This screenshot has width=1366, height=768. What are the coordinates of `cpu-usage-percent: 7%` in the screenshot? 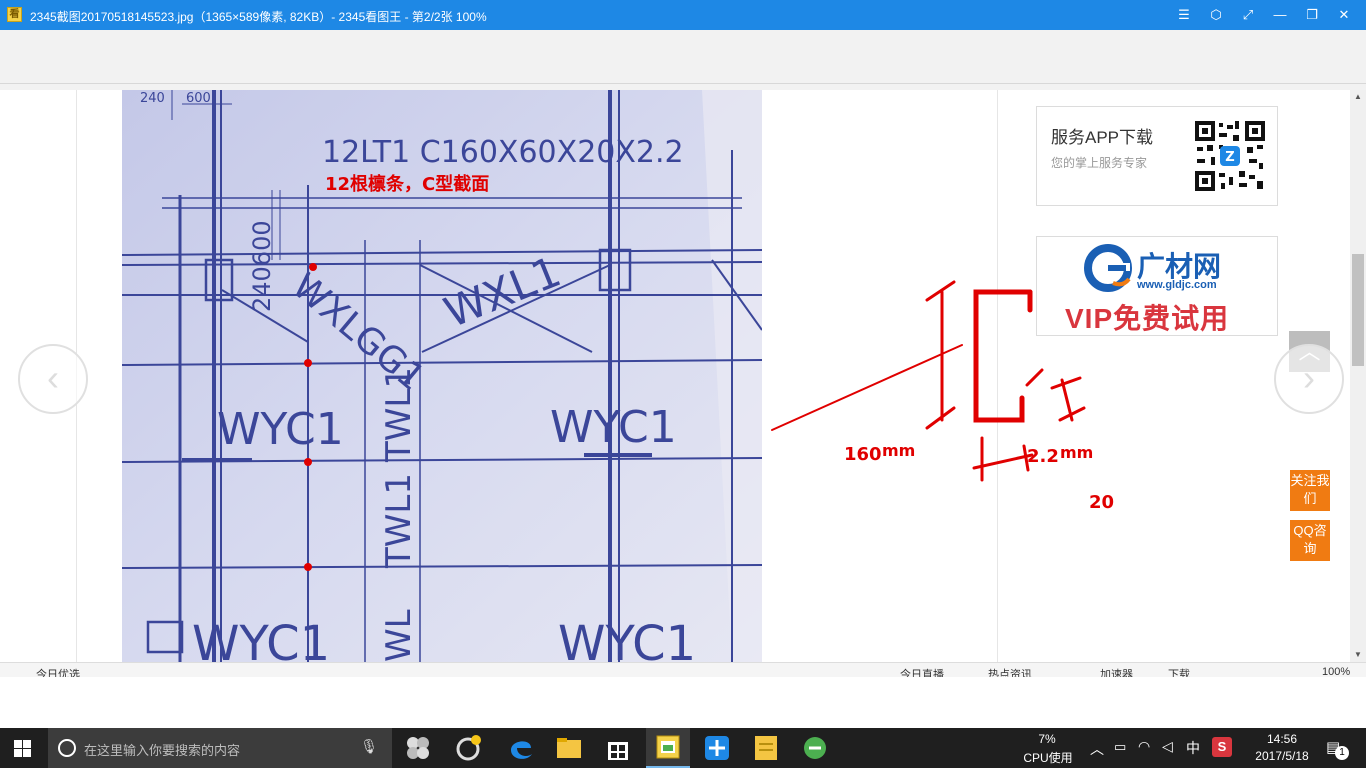 It's located at (1047, 739).